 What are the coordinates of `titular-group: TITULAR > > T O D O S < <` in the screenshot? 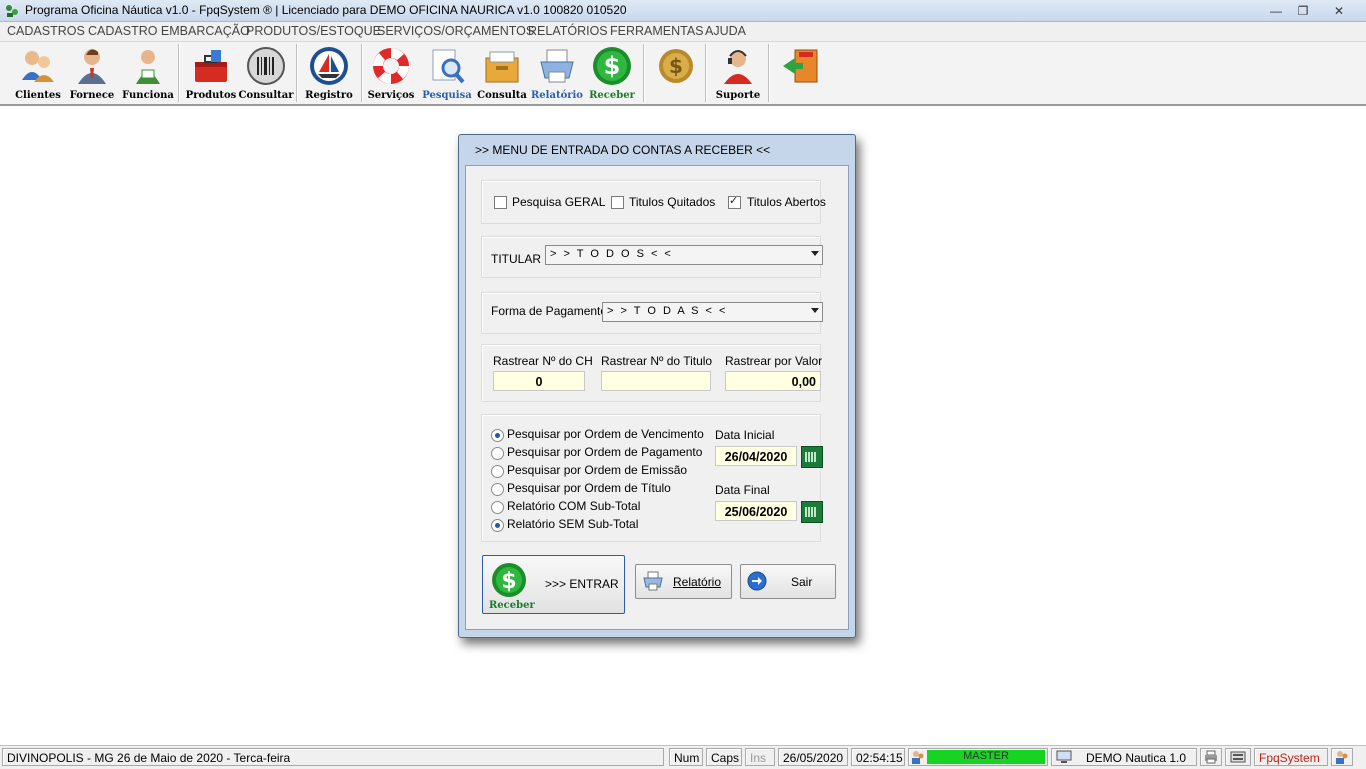 It's located at (652, 257).